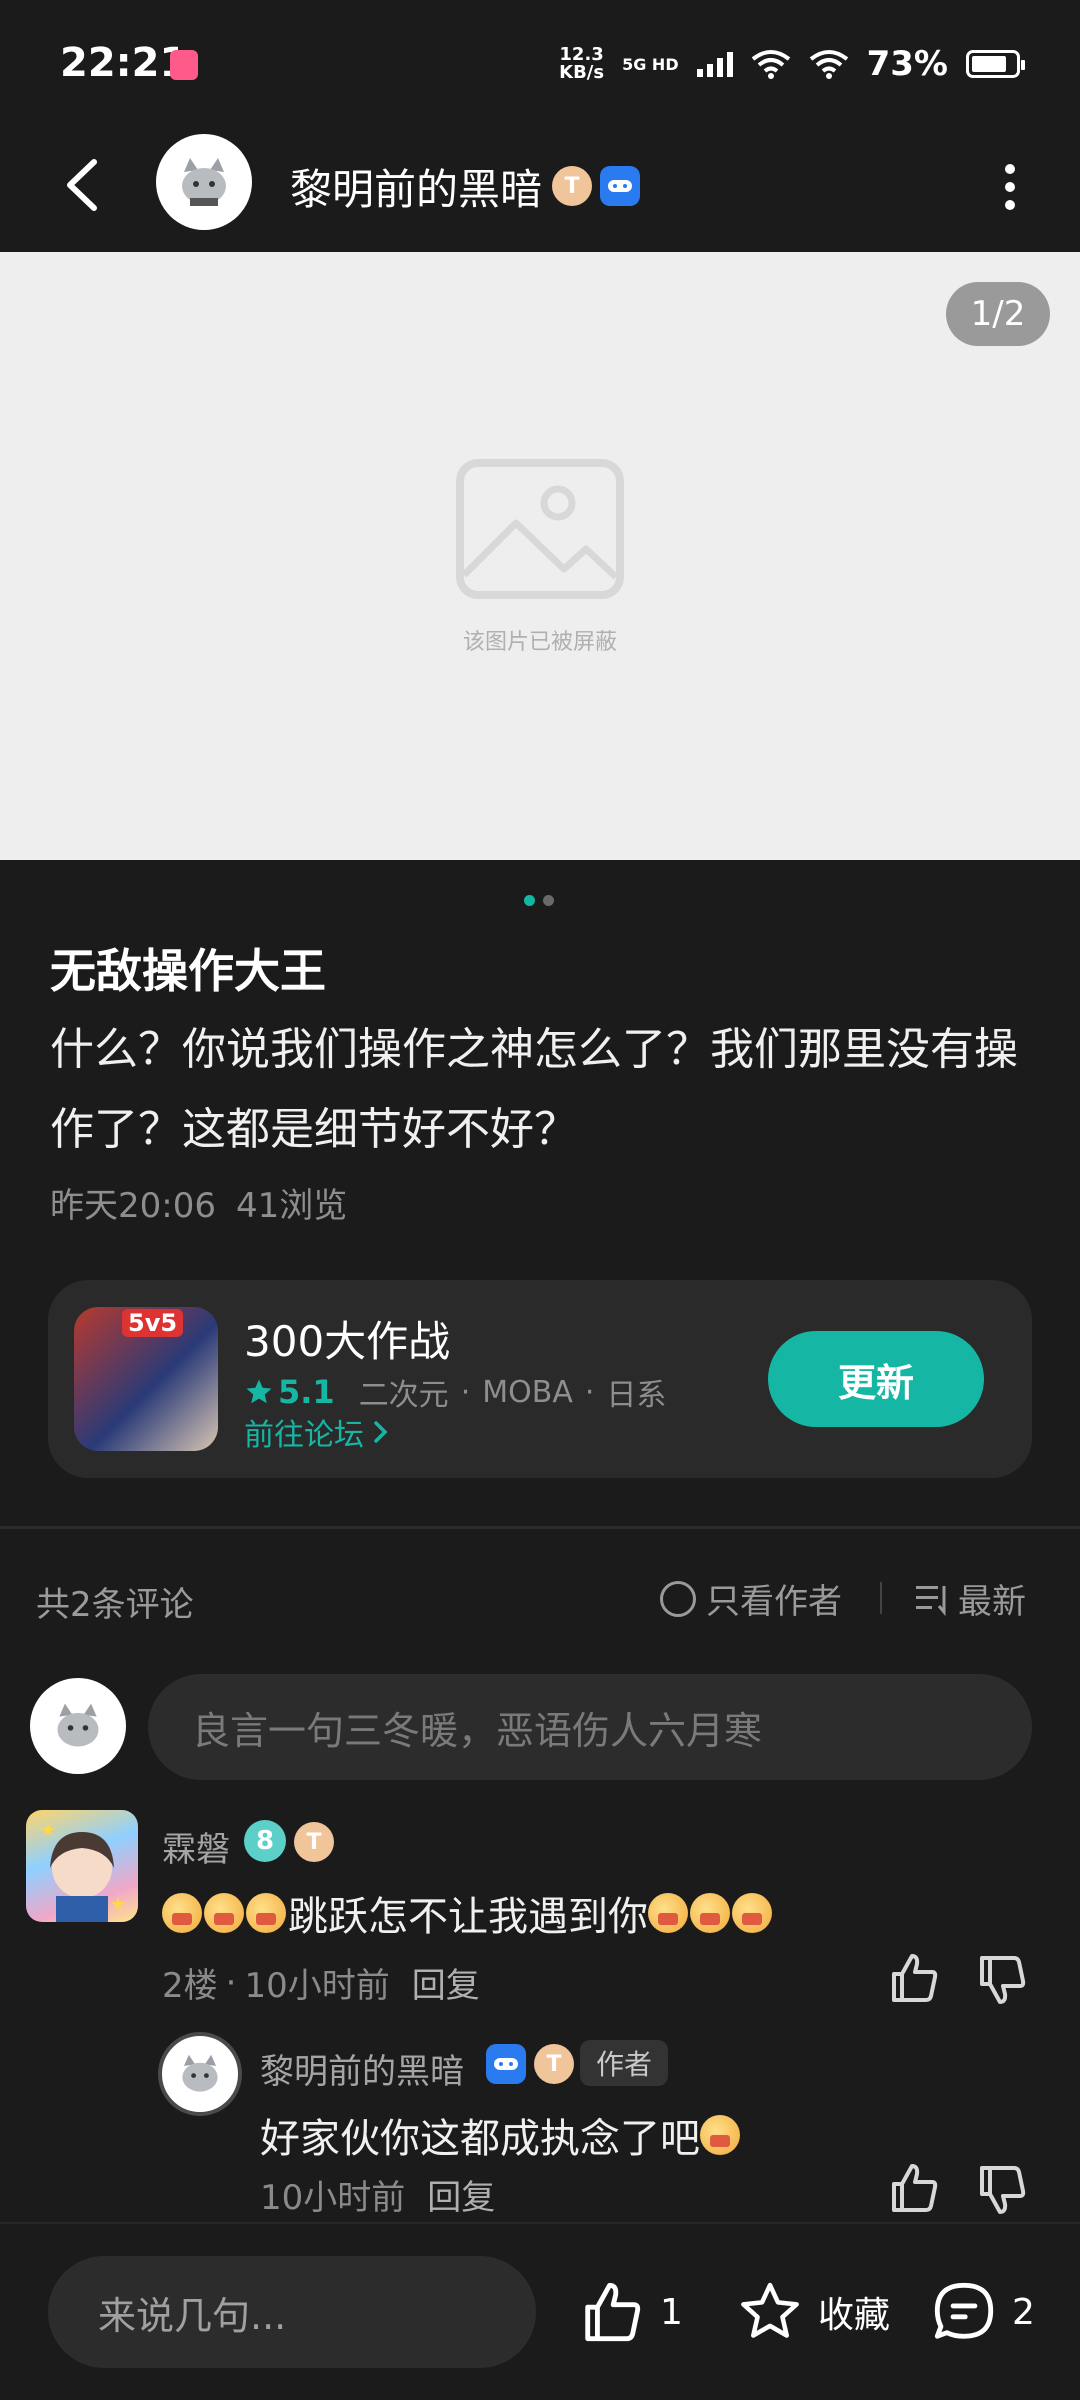  What do you see at coordinates (333, 2198) in the screenshot?
I see `reply-time: 10小时前` at bounding box center [333, 2198].